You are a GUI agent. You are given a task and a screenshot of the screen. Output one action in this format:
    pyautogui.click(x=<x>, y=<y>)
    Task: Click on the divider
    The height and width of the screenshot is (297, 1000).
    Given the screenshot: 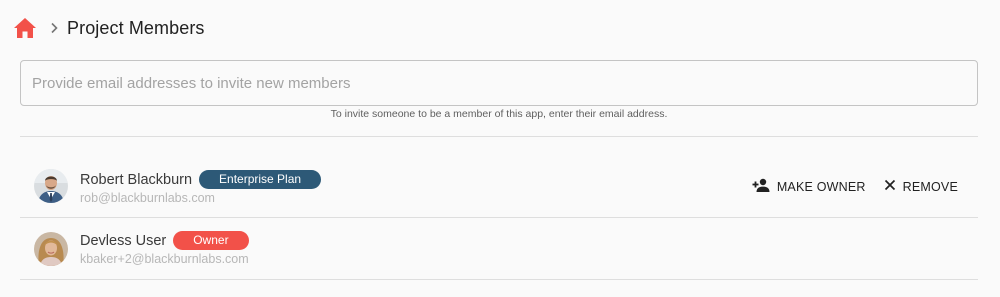 What is the action you would take?
    pyautogui.click(x=499, y=279)
    